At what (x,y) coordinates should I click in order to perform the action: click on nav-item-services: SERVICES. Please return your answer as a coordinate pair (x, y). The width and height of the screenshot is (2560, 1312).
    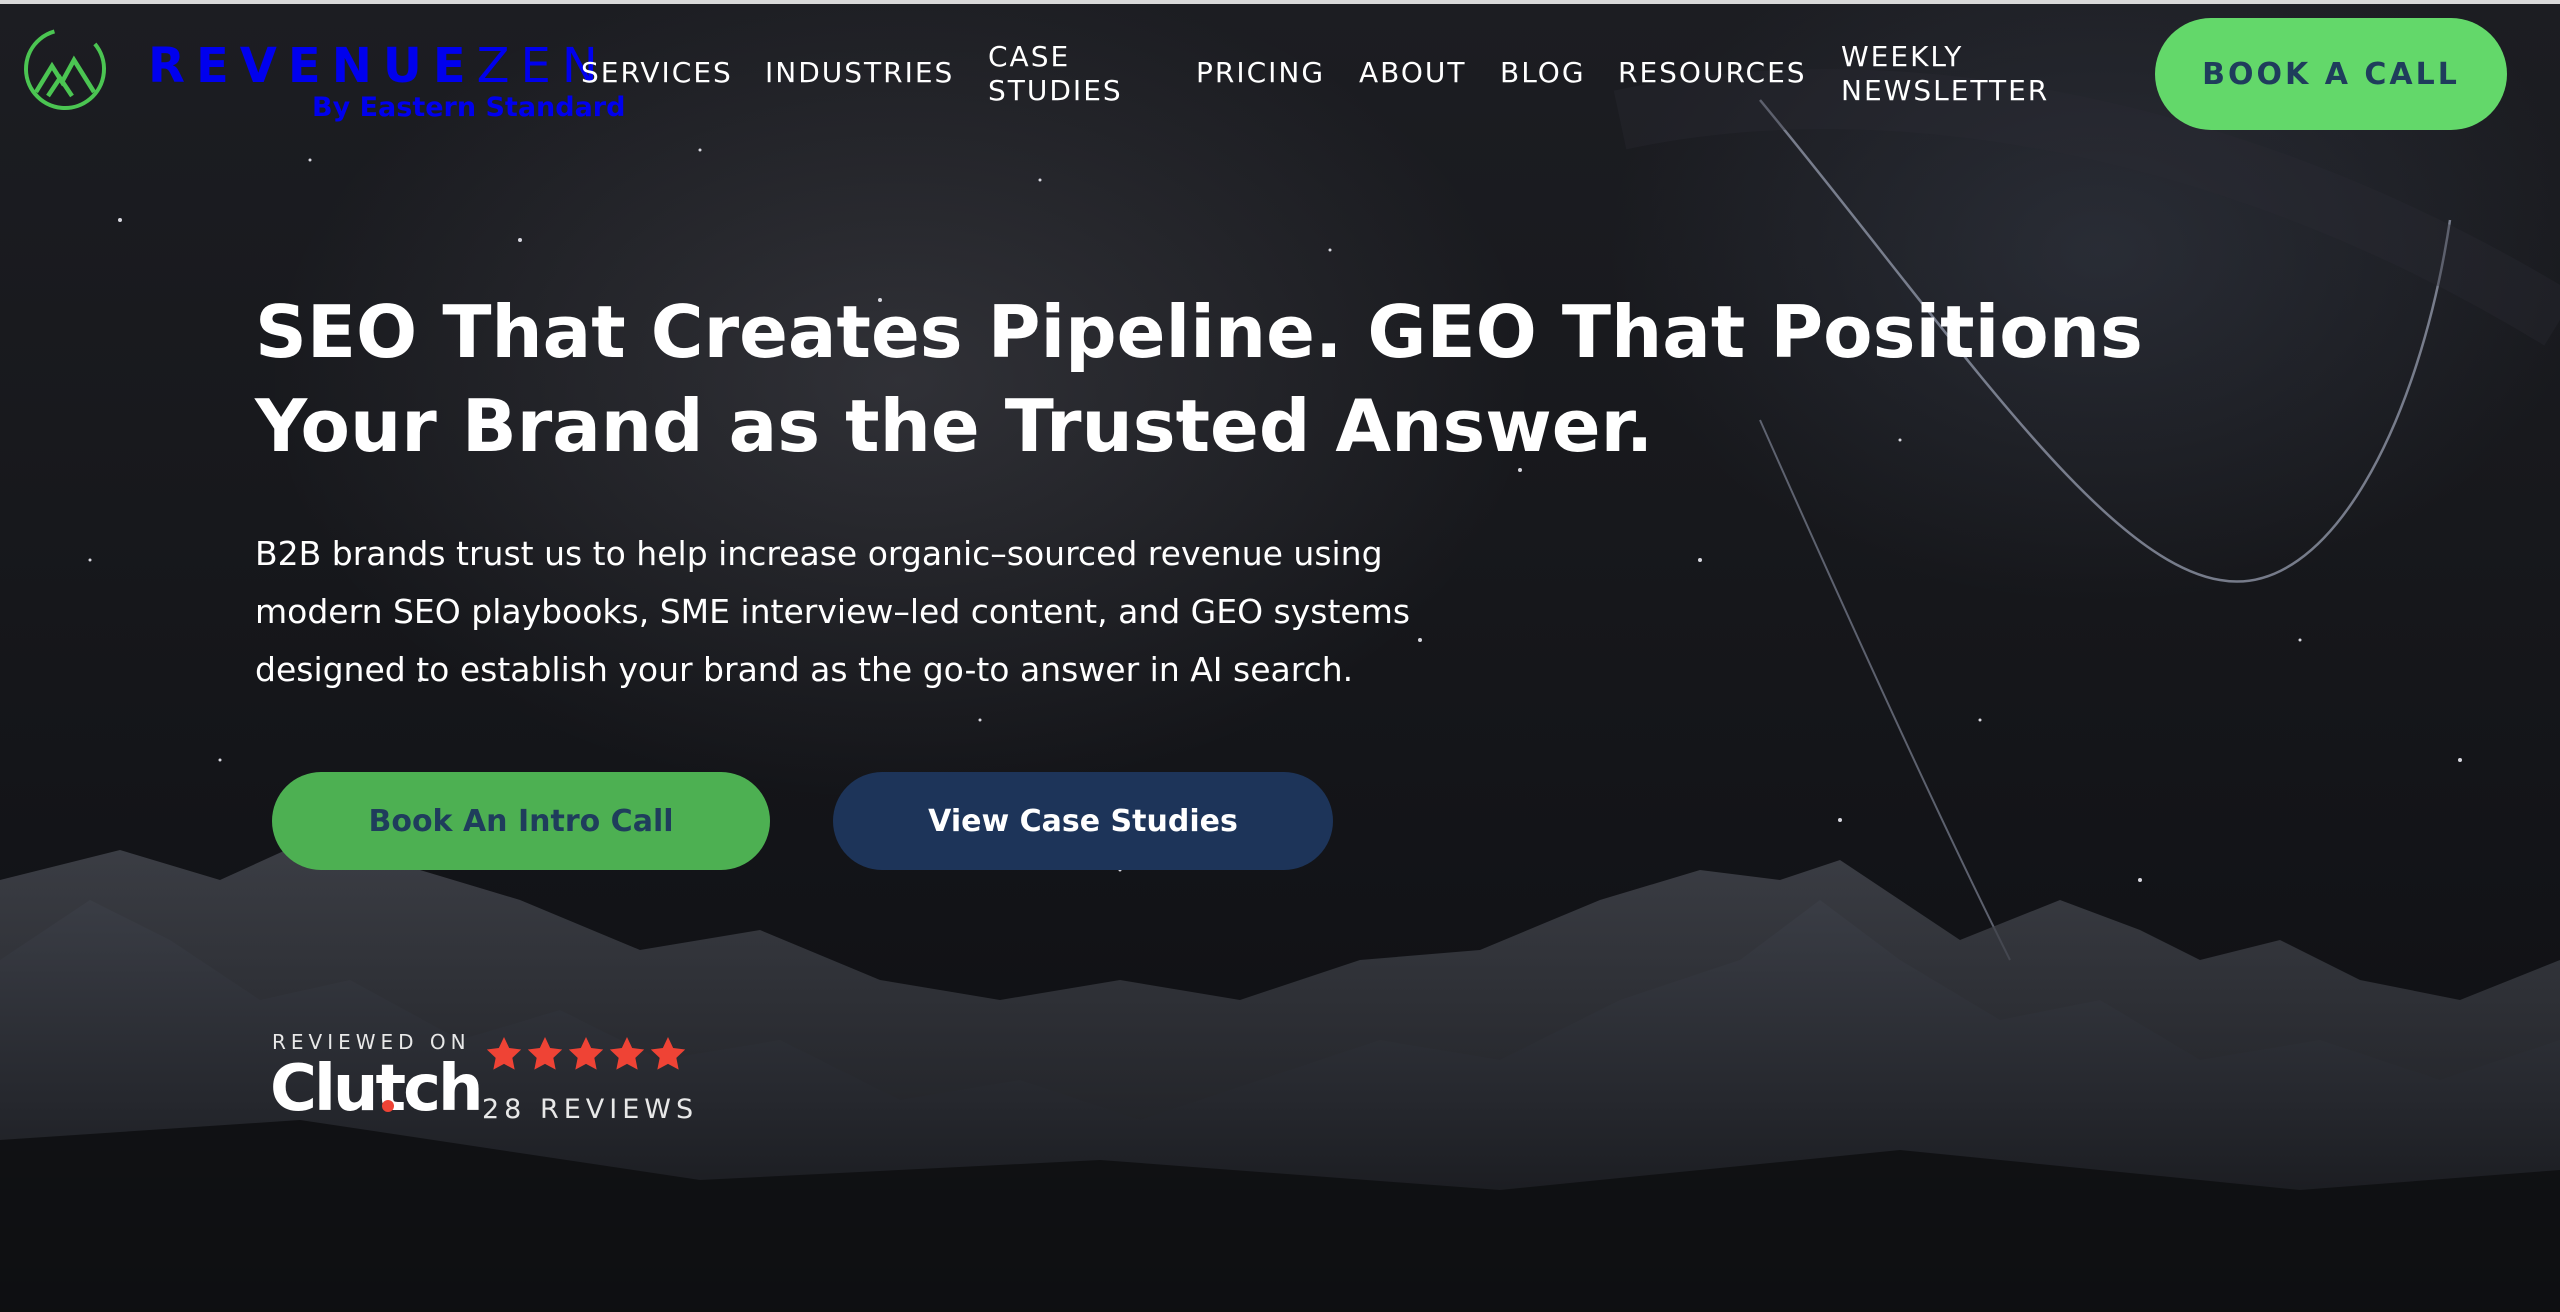
    Looking at the image, I should click on (657, 73).